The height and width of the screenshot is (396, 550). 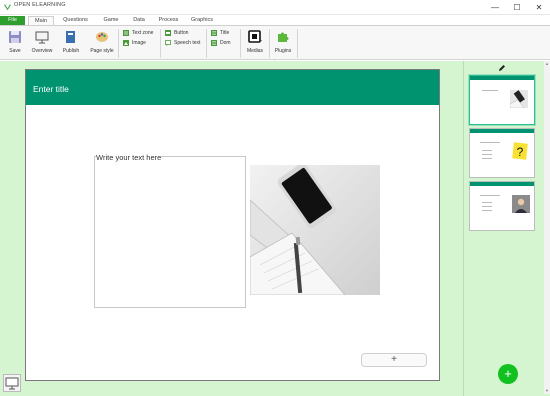 I want to click on save-label: Save, so click(x=15, y=51).